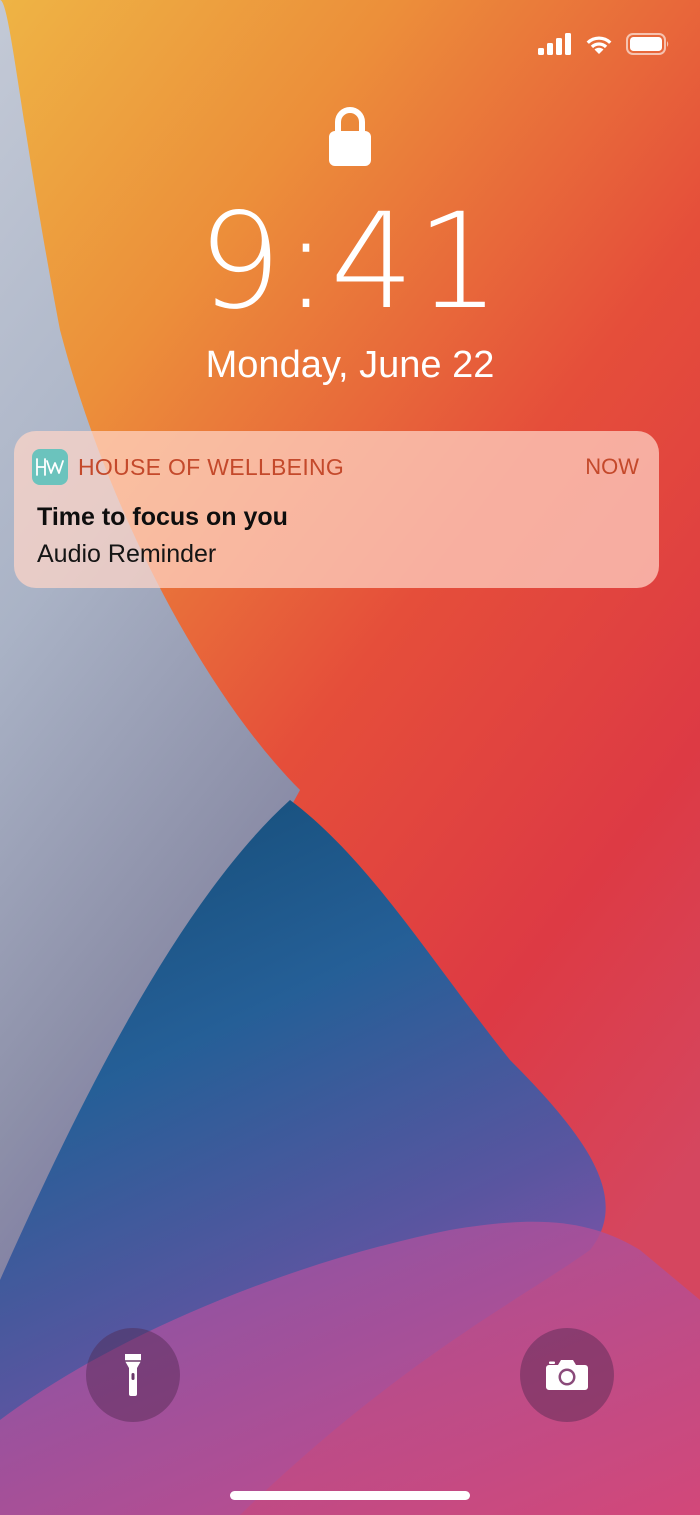  What do you see at coordinates (350, 136) in the screenshot?
I see `lock-icon` at bounding box center [350, 136].